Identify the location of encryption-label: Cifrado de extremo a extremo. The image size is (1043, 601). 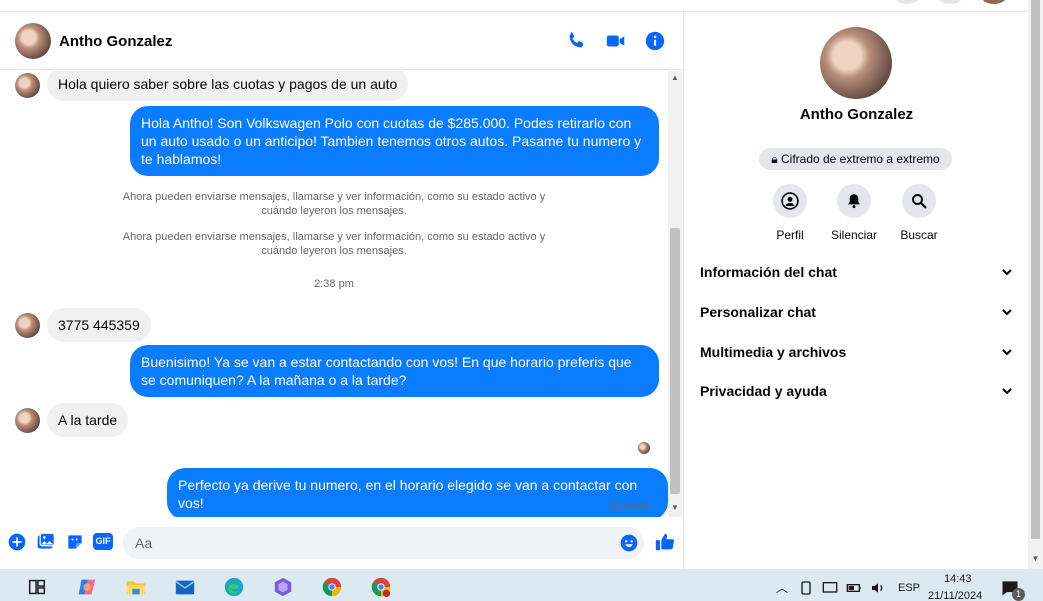
(860, 159).